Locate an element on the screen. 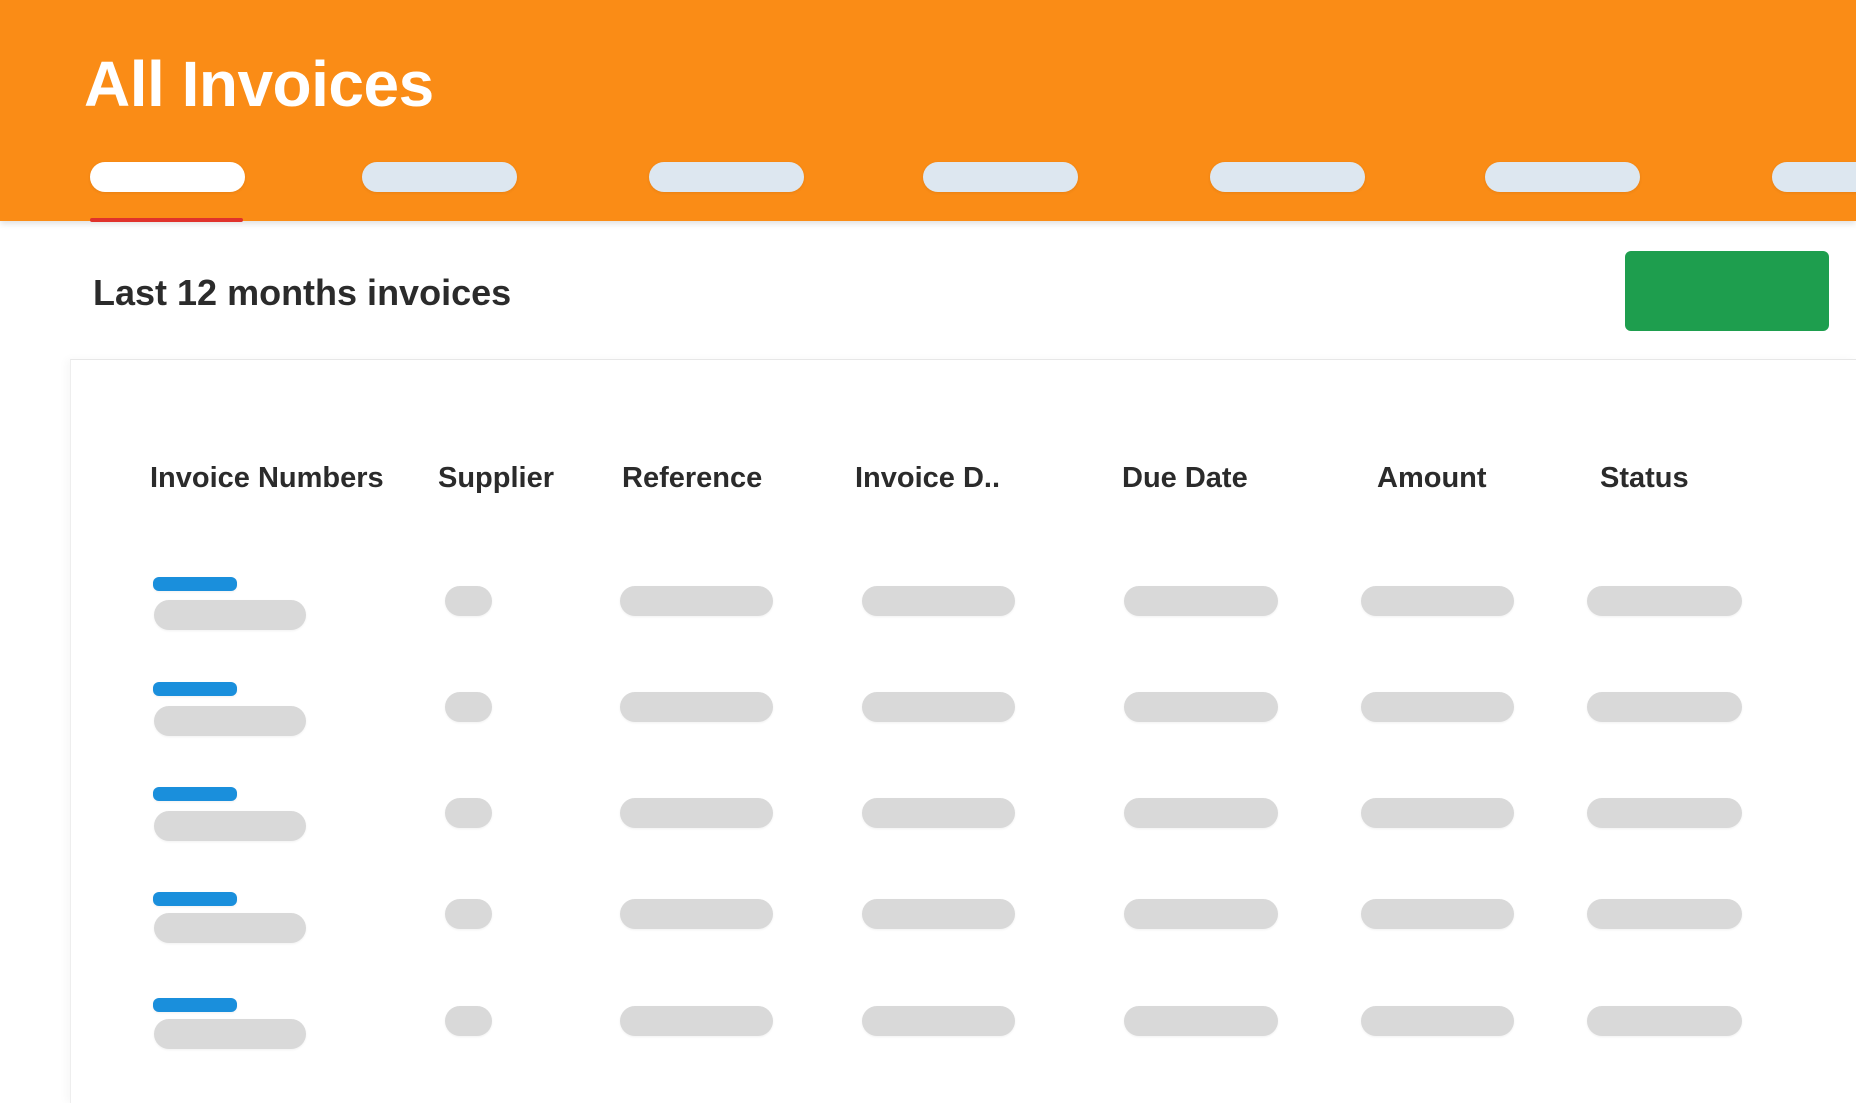 The height and width of the screenshot is (1103, 1856). primary-action-button is located at coordinates (1727, 291).